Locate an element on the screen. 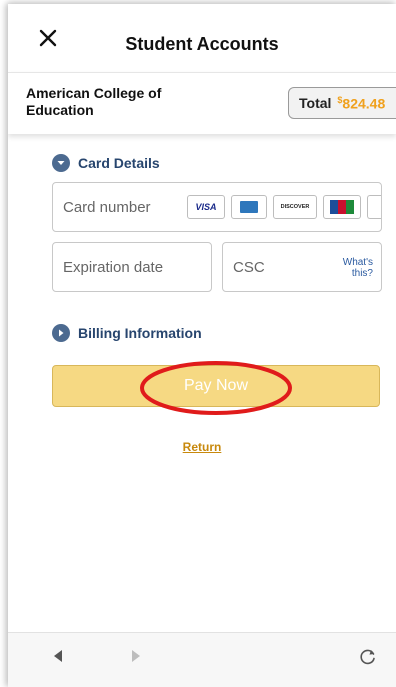 The width and height of the screenshot is (396, 687). total-badge: Total $824.48 is located at coordinates (342, 103).